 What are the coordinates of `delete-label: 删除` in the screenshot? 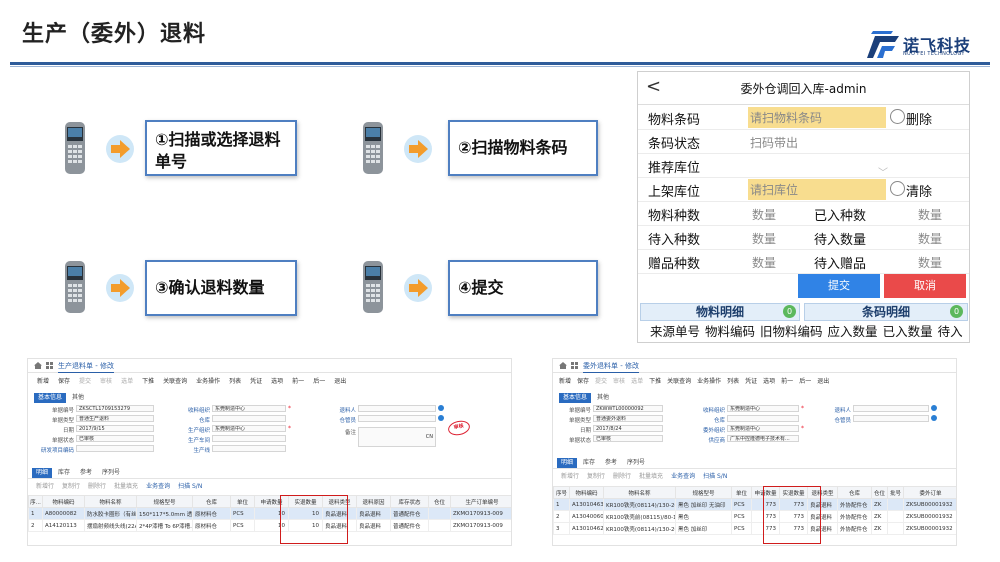 It's located at (919, 118).